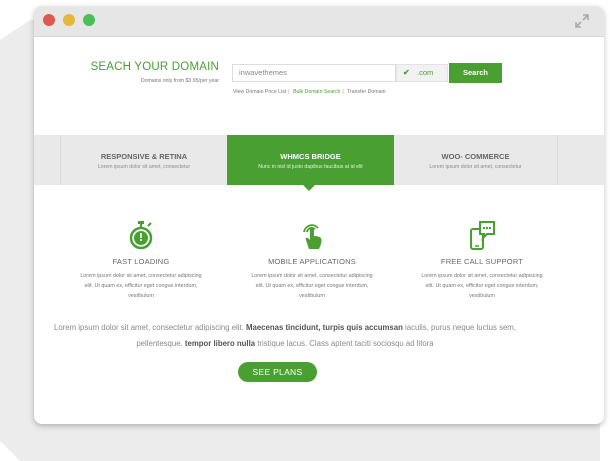 Image resolution: width=610 pixels, height=461 pixels. I want to click on expand-icon, so click(582, 21).